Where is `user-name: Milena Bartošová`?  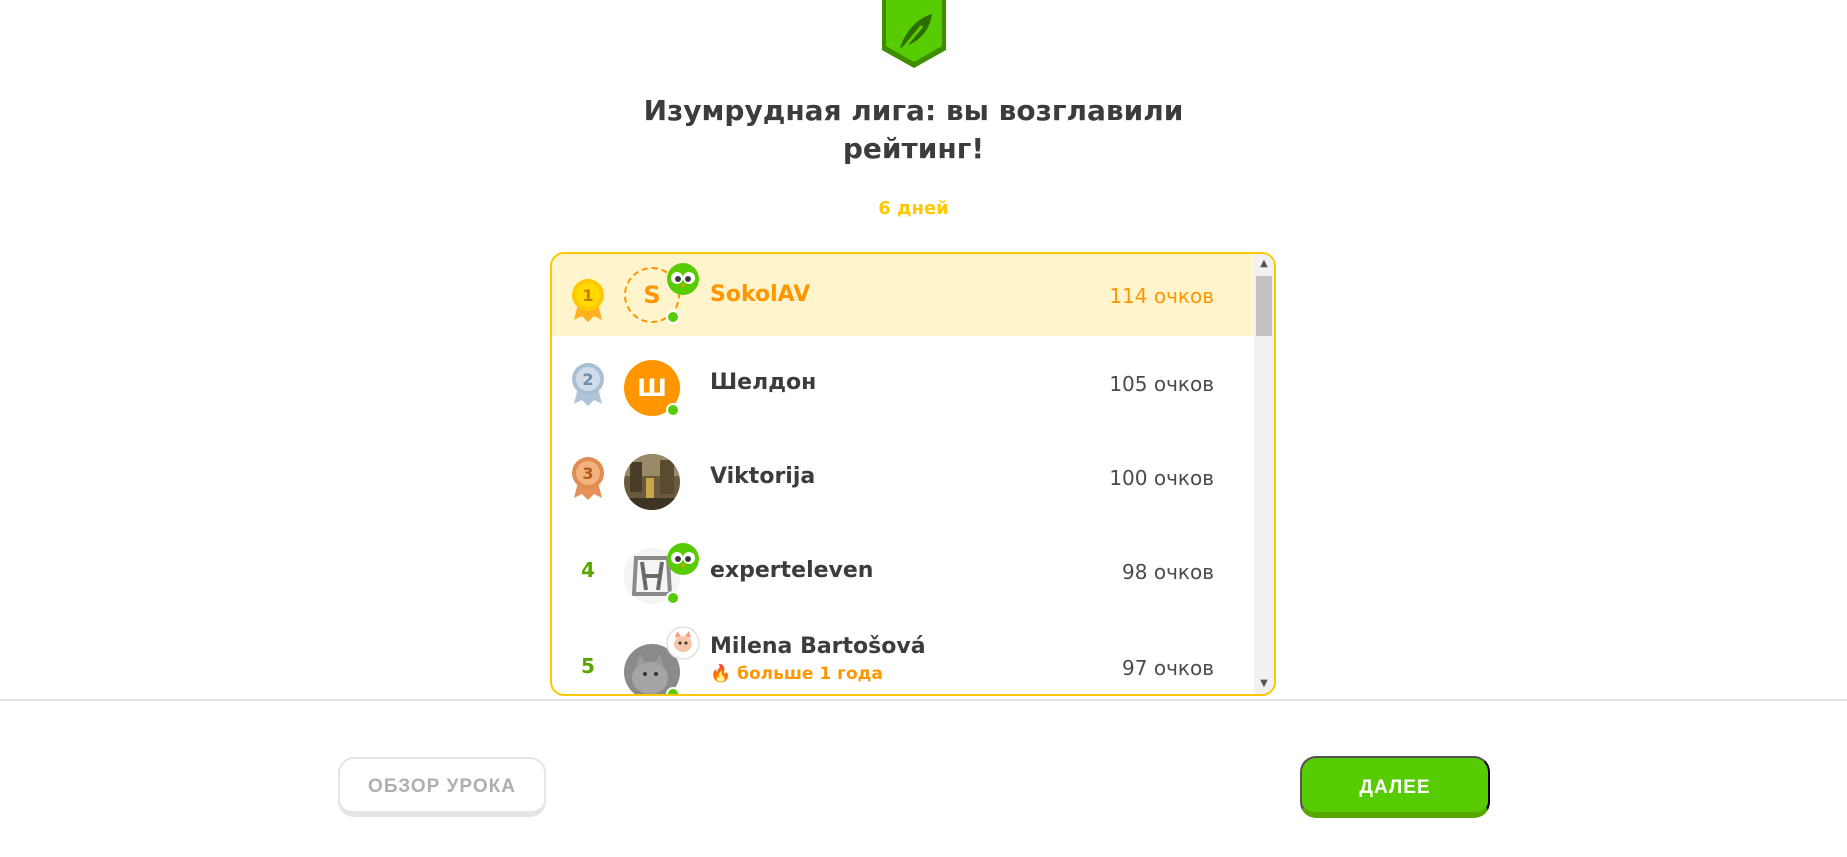 user-name: Milena Bartošová is located at coordinates (818, 646).